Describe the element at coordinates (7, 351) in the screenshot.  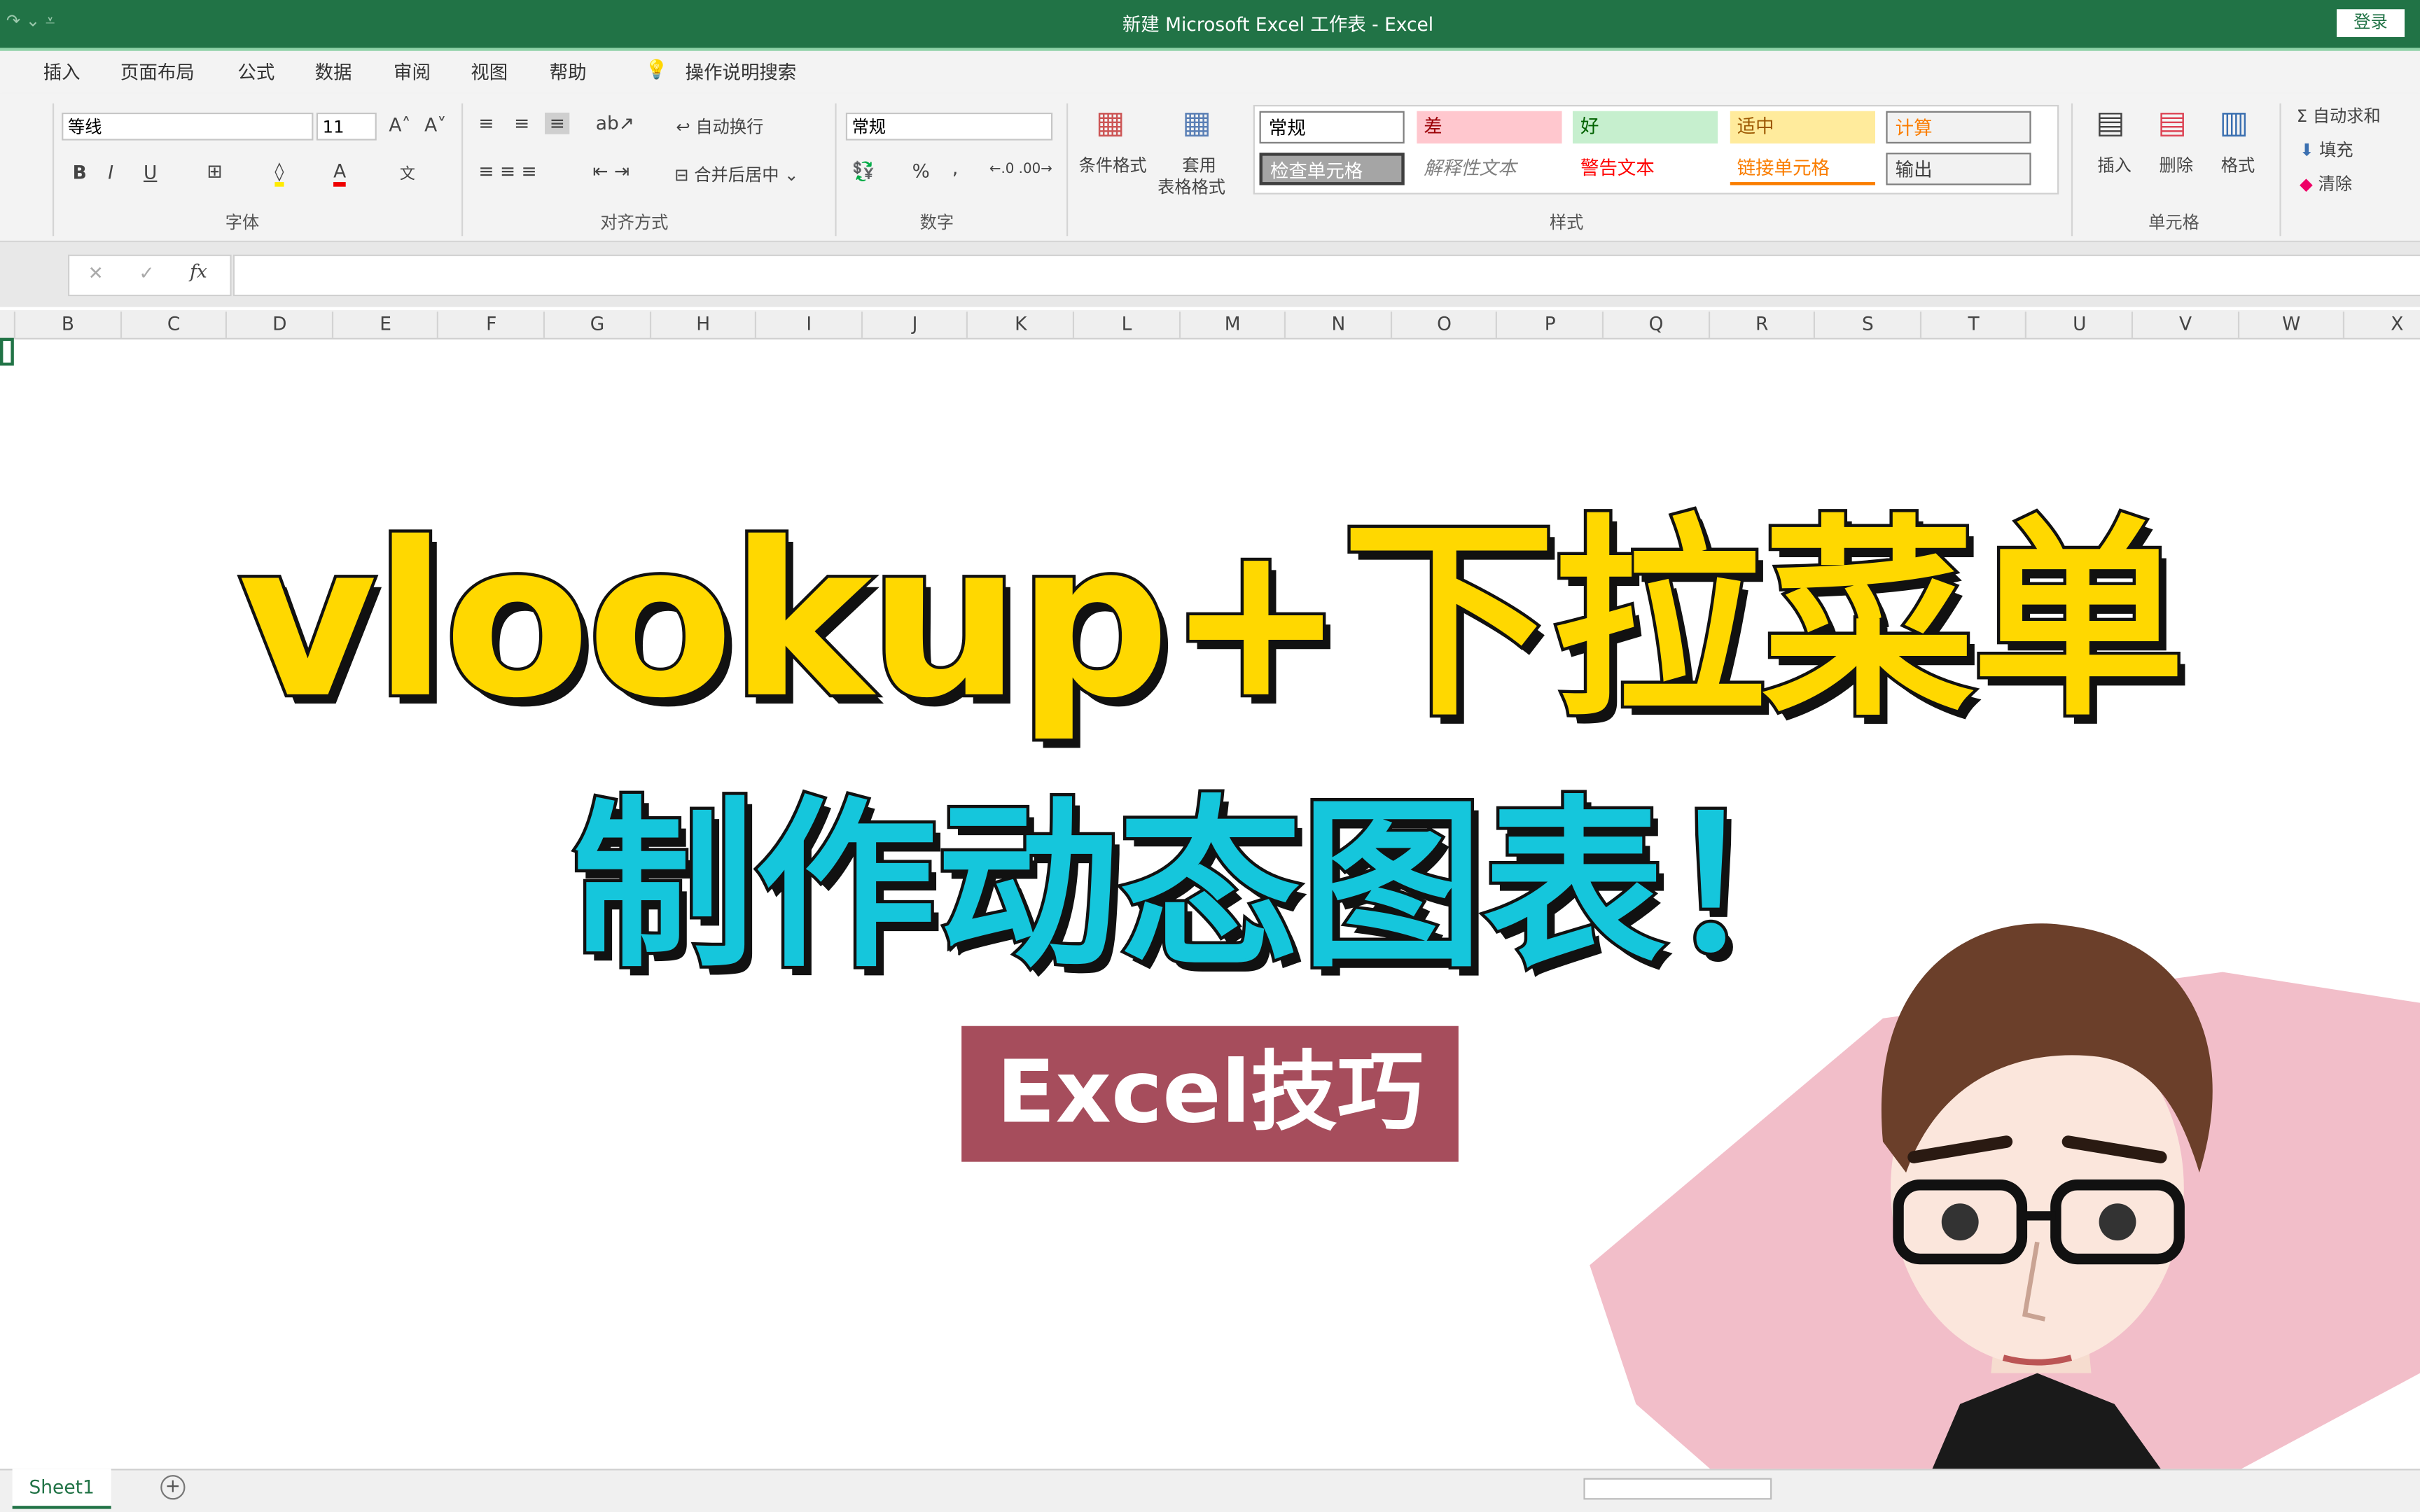
I see `active-cell` at that location.